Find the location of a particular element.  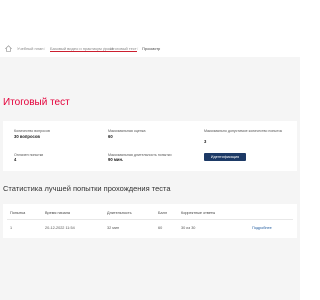

table-cell-correct-answers: 30 из 30 is located at coordinates (188, 228).